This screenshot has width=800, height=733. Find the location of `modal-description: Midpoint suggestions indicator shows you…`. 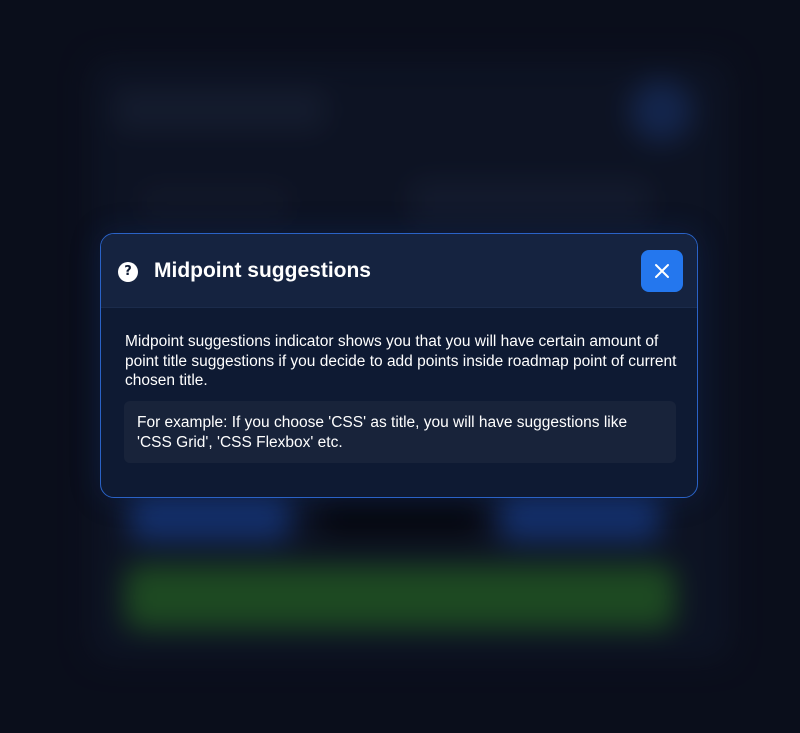

modal-description: Midpoint suggestions indicator shows you… is located at coordinates (401, 361).